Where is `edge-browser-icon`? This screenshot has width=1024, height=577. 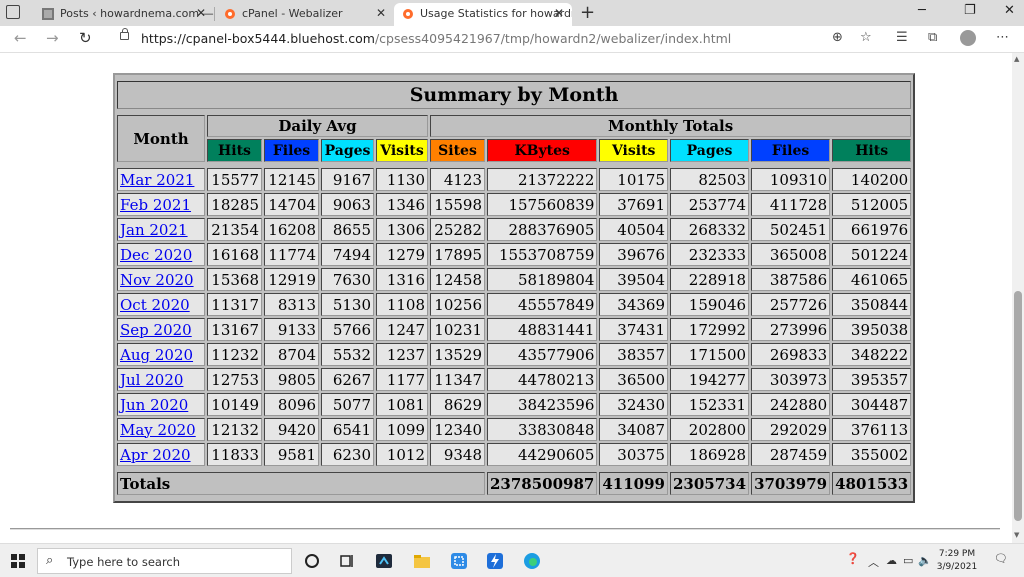
edge-browser-icon is located at coordinates (532, 561).